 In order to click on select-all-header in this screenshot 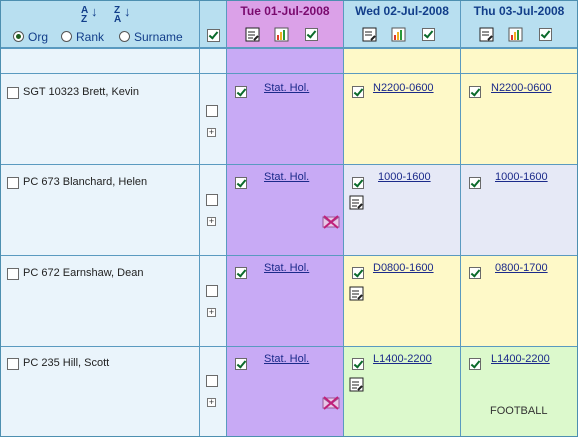, I will do `click(213, 24)`.